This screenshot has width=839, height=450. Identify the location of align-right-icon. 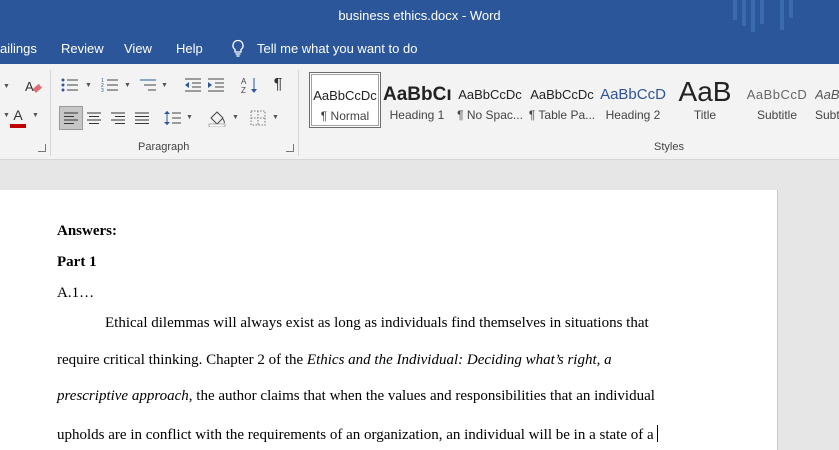
(118, 118).